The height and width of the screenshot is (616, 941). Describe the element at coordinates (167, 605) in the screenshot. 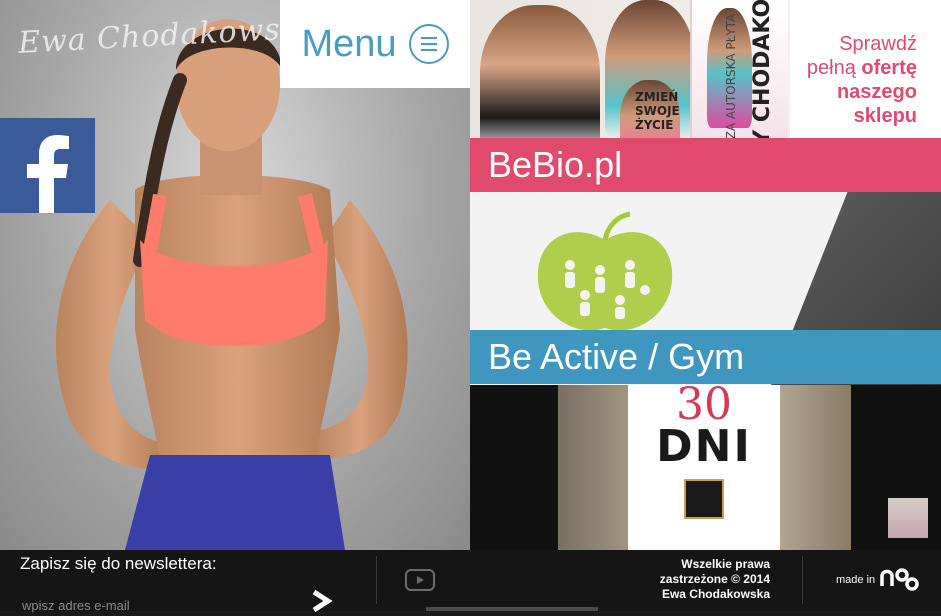

I see `email-input` at that location.